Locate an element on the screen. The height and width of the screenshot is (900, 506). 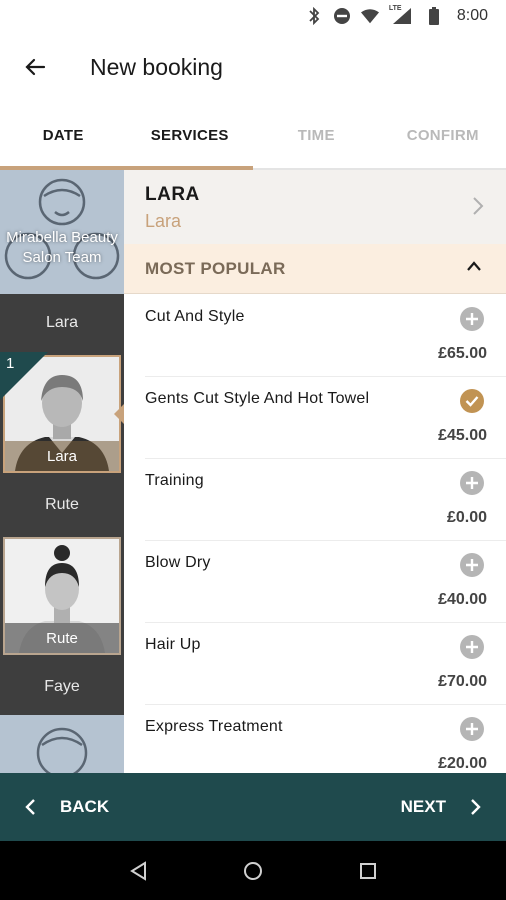
check-icon is located at coordinates (472, 401).